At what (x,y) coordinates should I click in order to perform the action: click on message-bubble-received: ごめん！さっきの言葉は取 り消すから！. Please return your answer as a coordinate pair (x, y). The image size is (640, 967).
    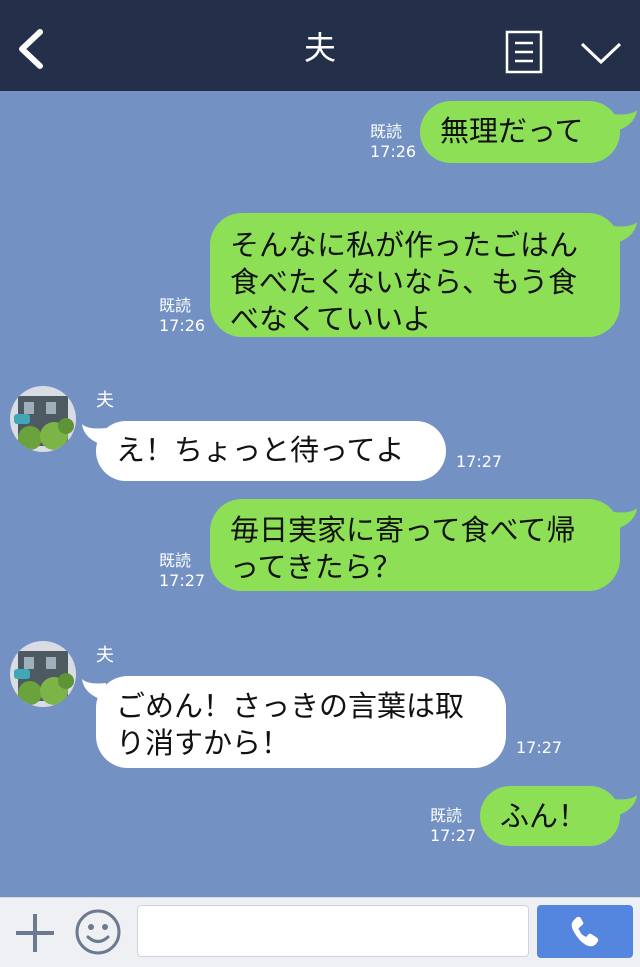
    Looking at the image, I should click on (301, 722).